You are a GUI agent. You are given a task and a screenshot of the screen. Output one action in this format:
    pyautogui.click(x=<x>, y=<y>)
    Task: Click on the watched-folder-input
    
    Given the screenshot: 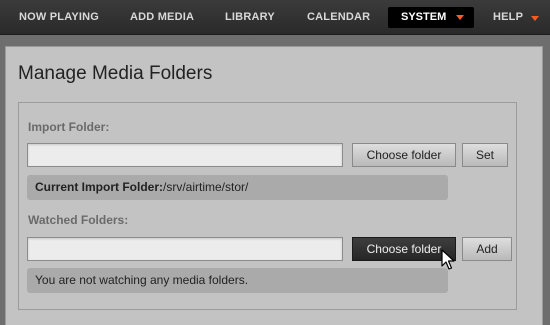 What is the action you would take?
    pyautogui.click(x=185, y=249)
    